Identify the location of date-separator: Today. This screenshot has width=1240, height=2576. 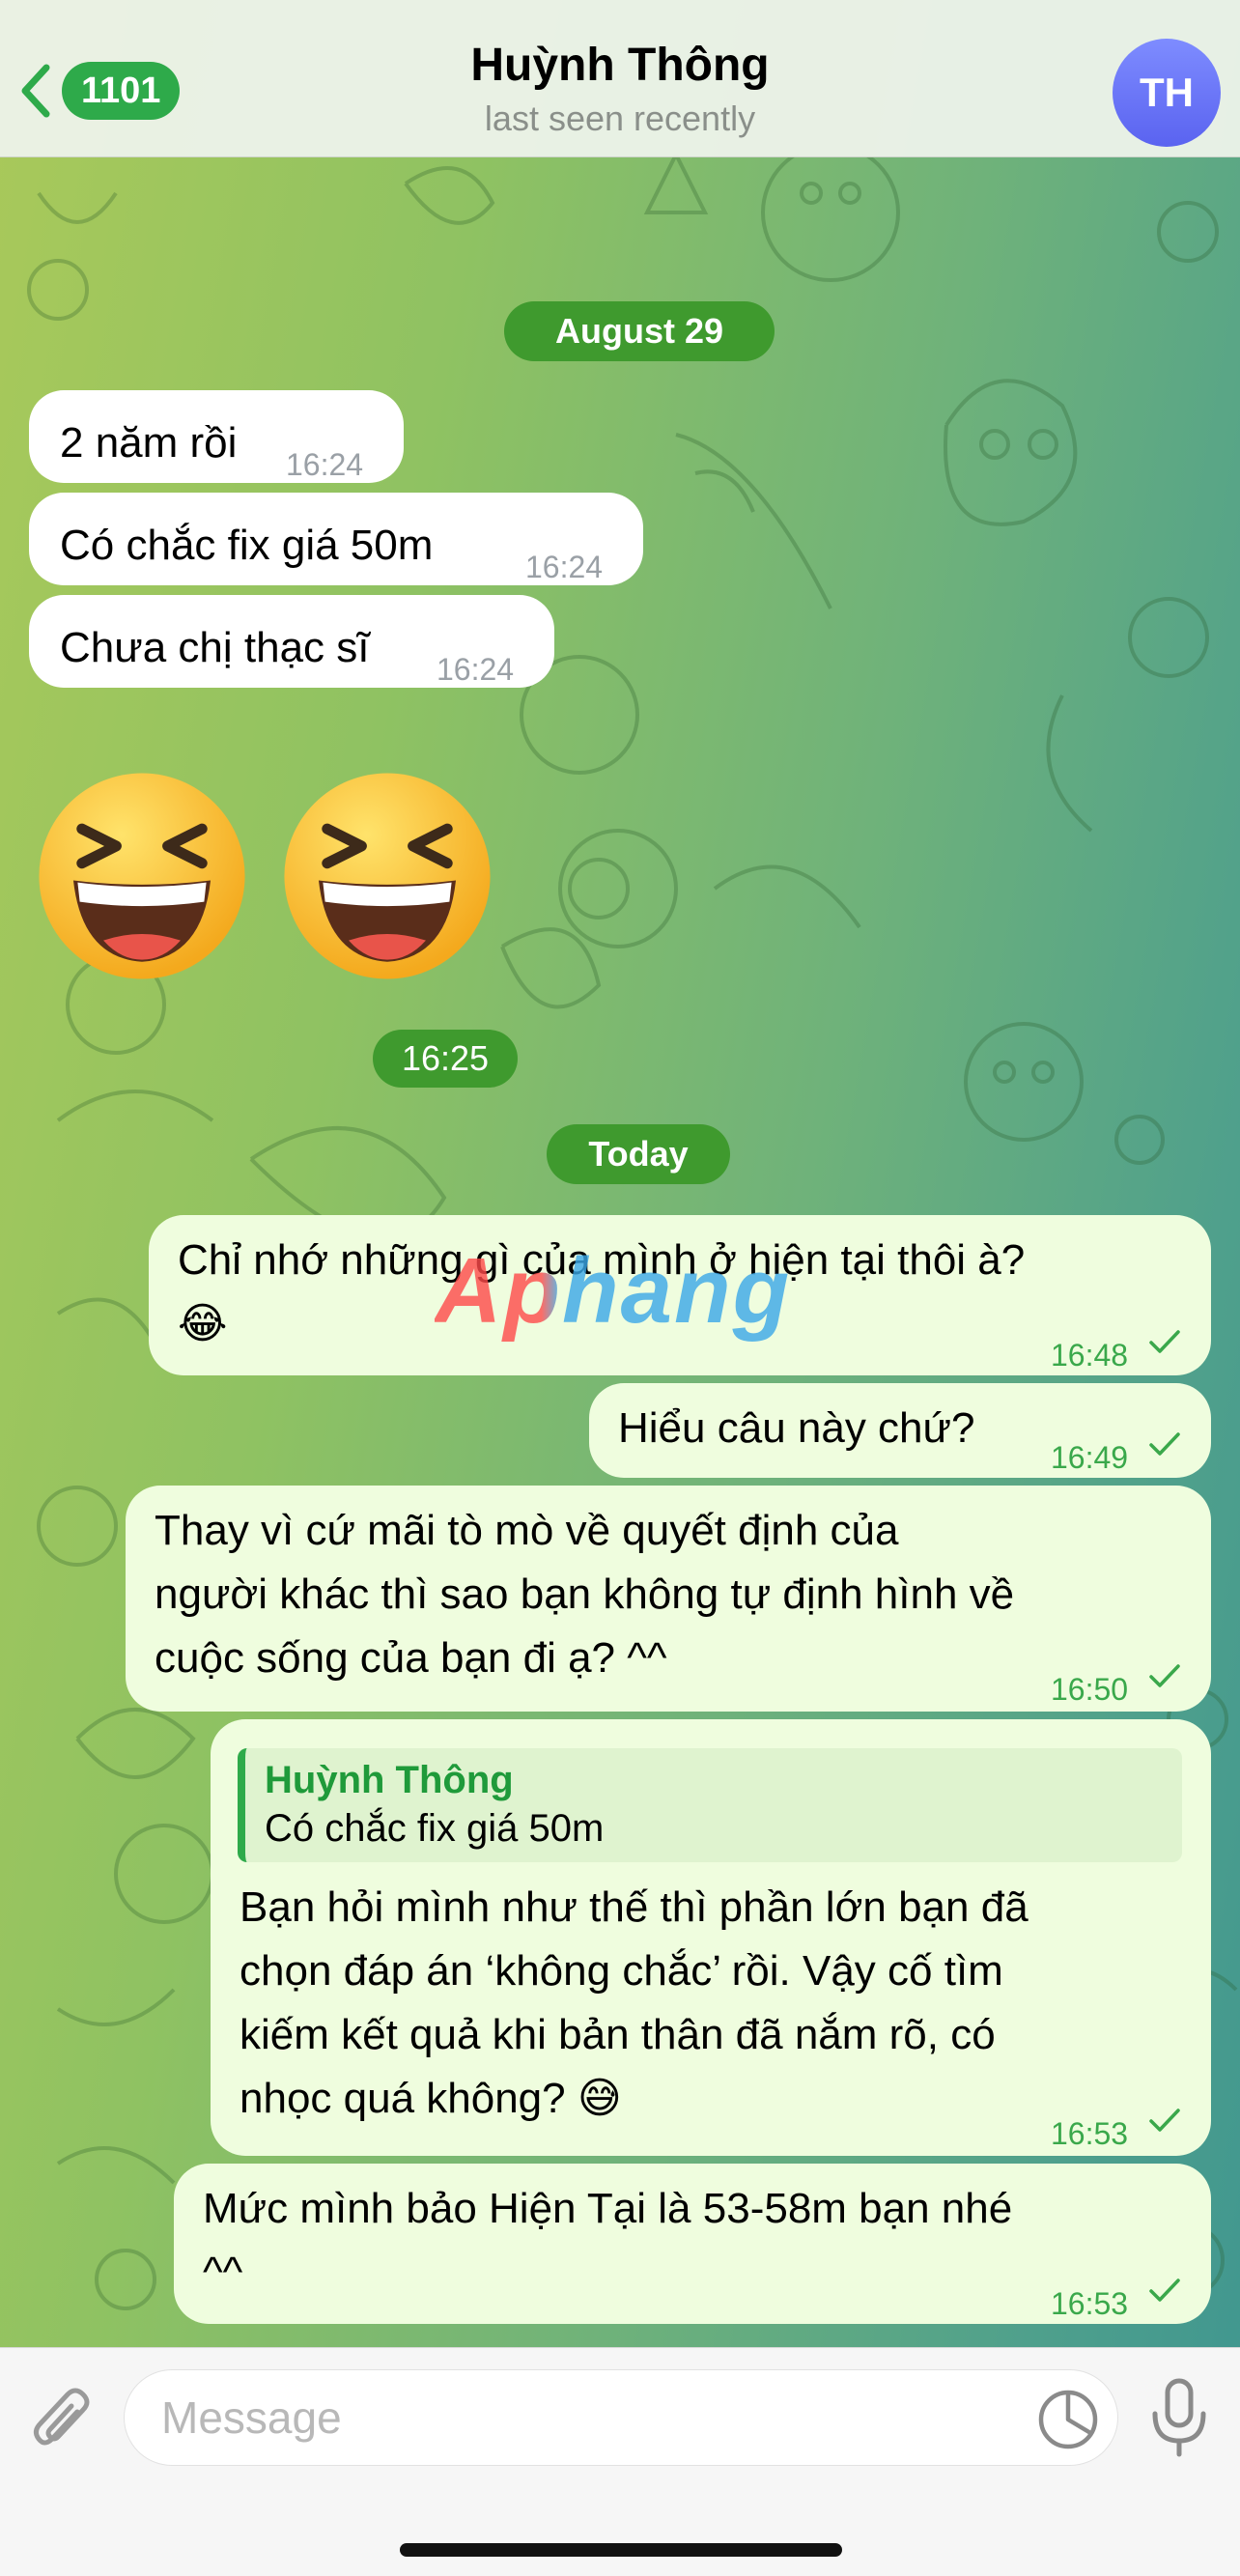
(638, 1154).